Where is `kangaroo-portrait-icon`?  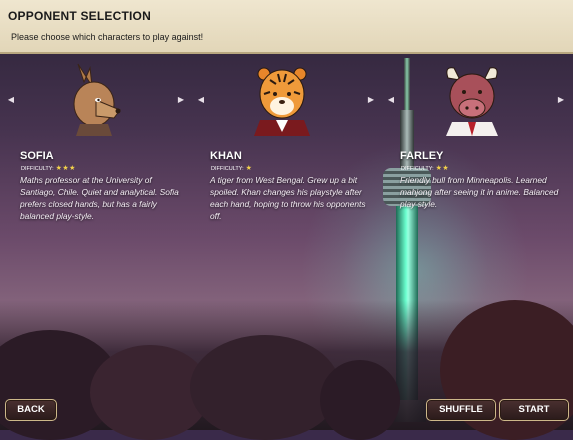
kangaroo-portrait-icon is located at coordinates (92, 98).